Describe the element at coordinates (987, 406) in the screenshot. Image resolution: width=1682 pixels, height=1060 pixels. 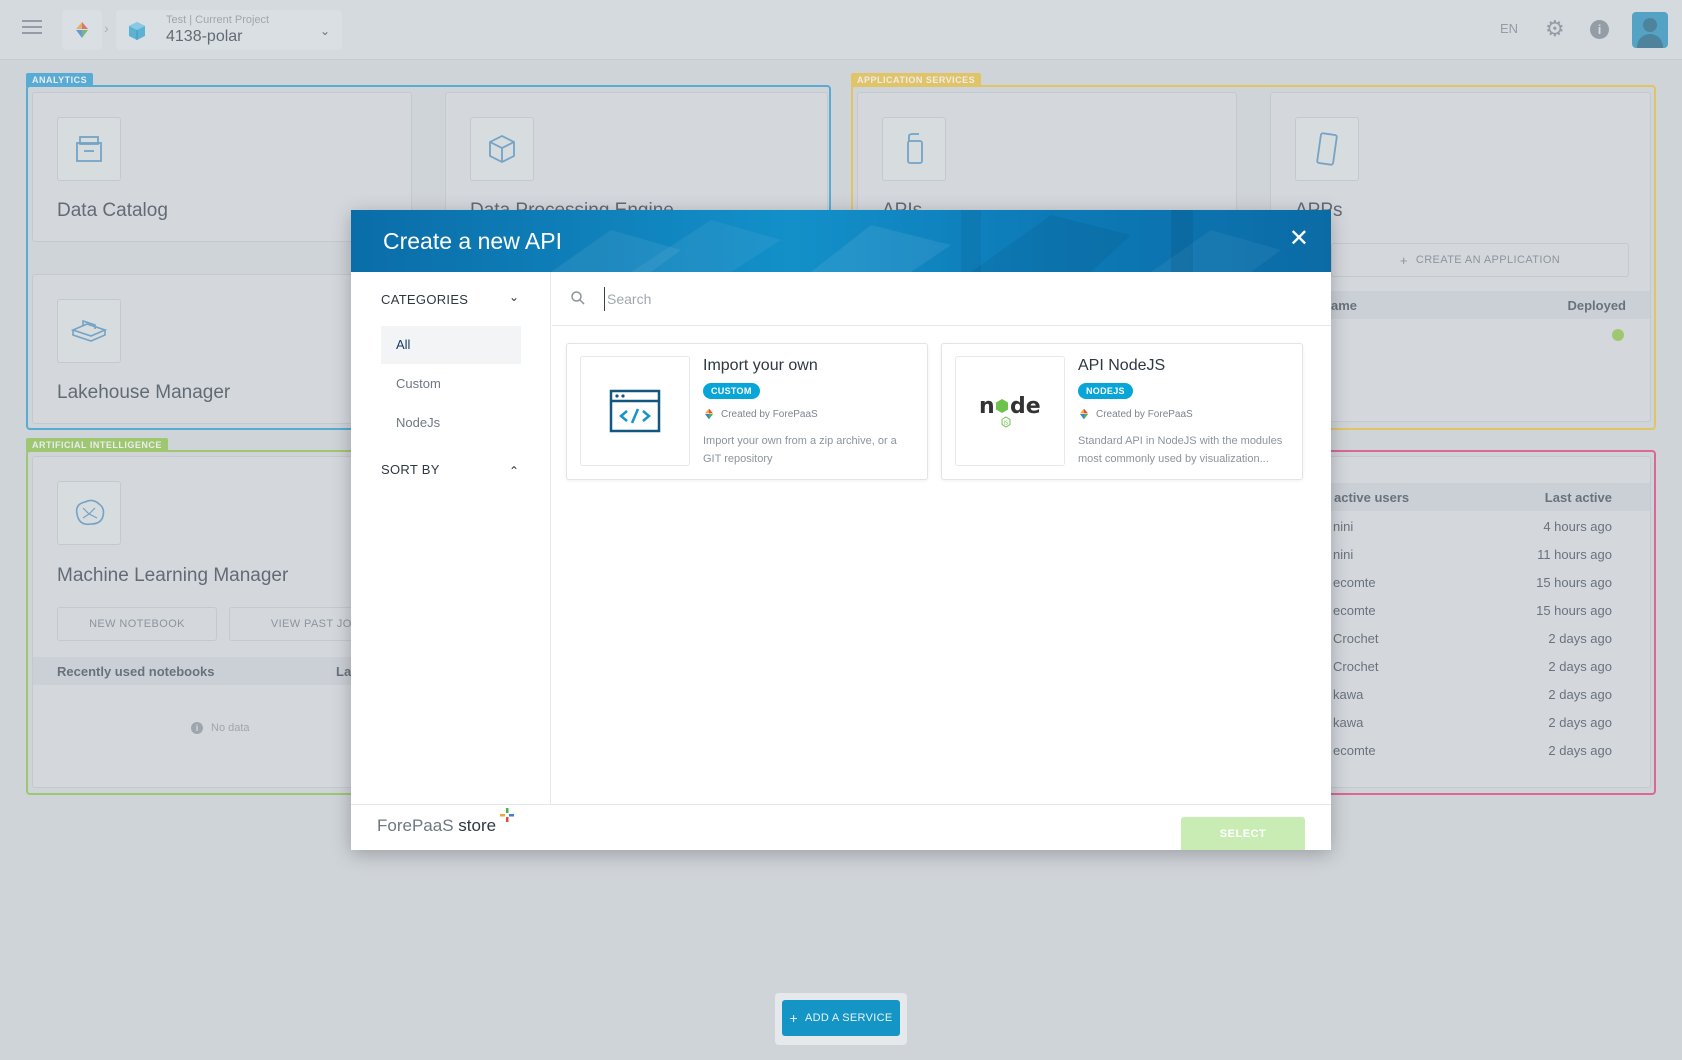
I see `svg-text: n` at that location.